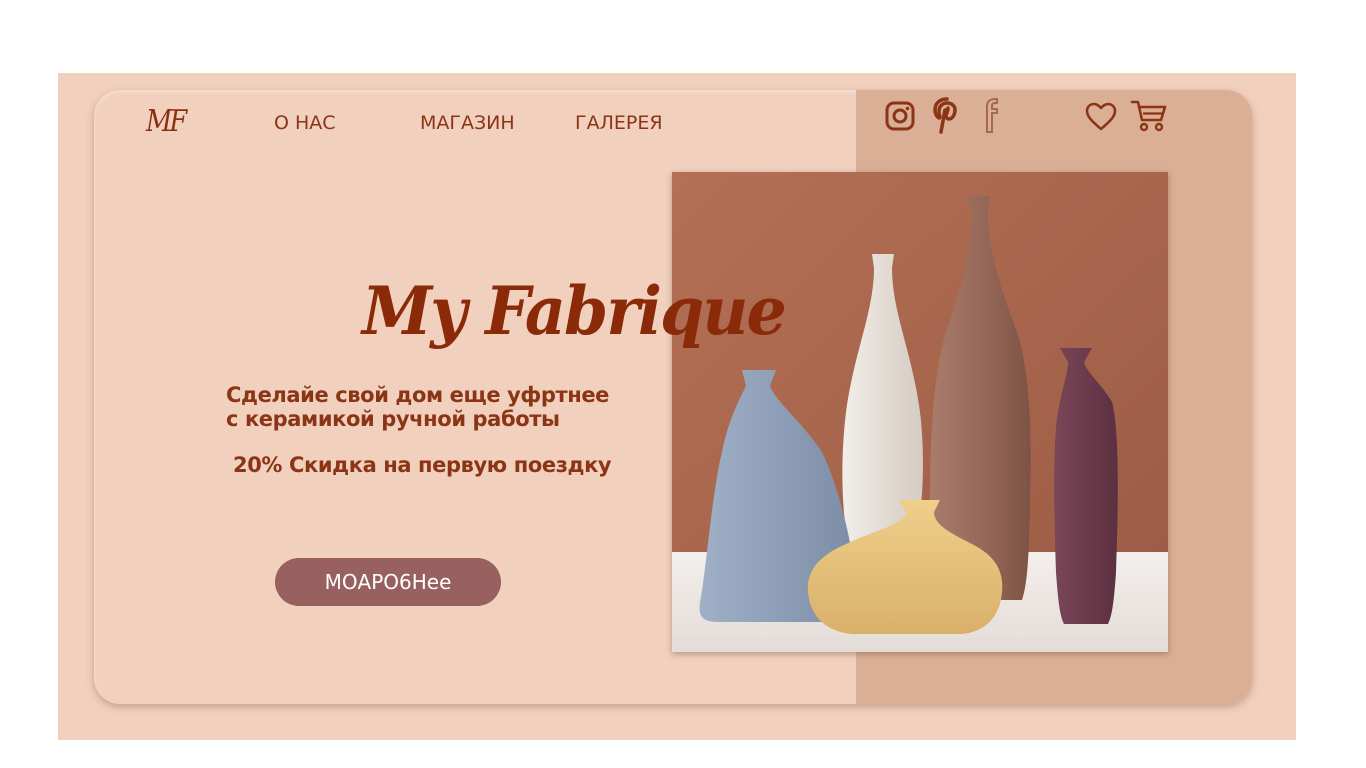 The height and width of the screenshot is (768, 1366). Describe the element at coordinates (947, 115) in the screenshot. I see `pinterest-icon` at that location.